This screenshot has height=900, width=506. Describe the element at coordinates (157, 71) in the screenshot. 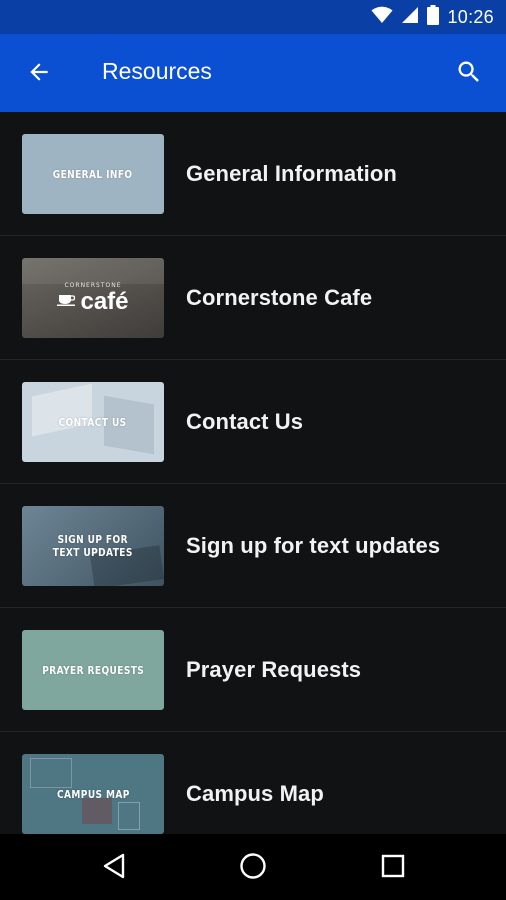

I see `page-title: Resources` at that location.